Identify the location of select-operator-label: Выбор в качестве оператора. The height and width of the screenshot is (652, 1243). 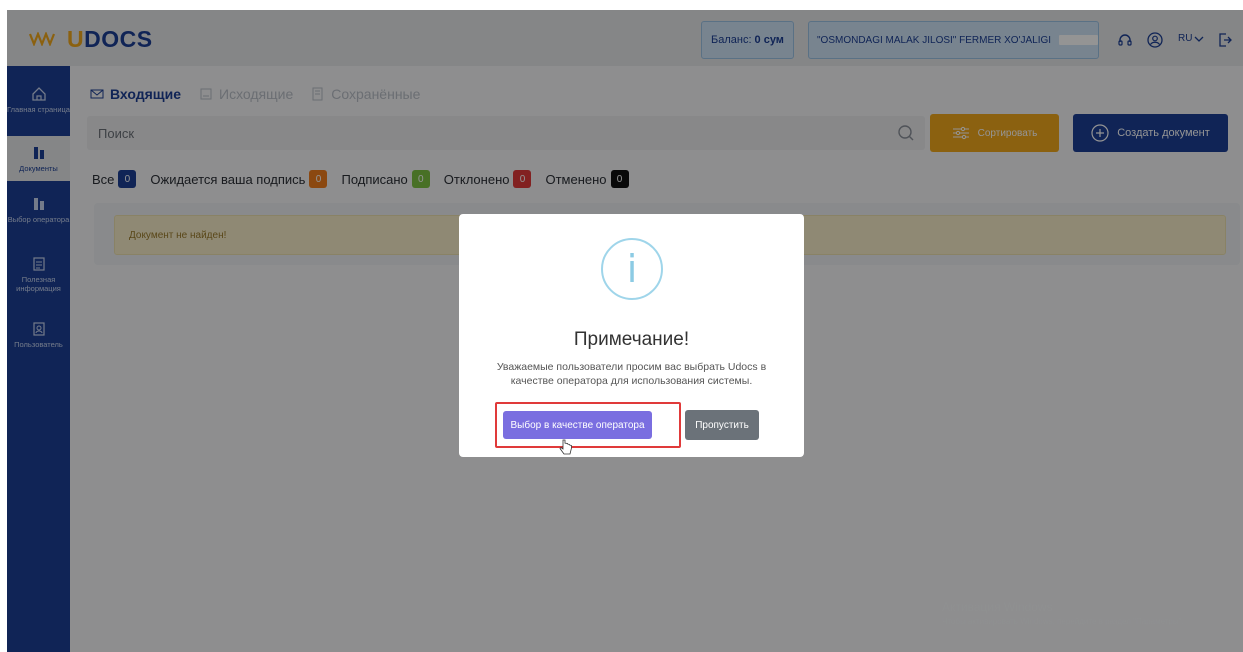
(577, 425).